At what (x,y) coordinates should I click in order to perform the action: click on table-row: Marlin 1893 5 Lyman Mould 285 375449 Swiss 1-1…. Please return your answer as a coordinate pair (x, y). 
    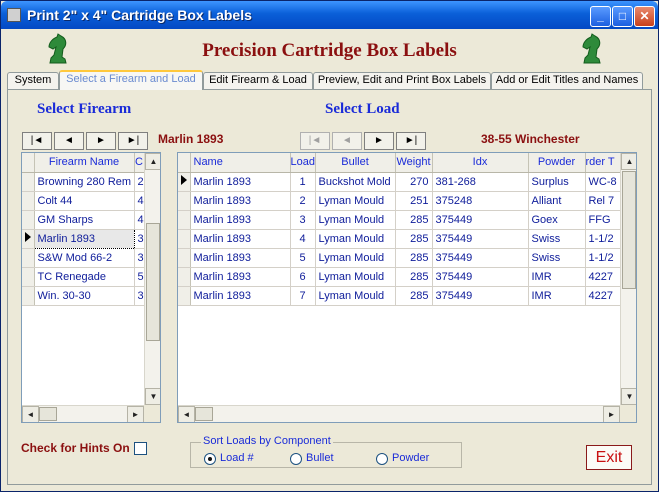
    Looking at the image, I should click on (399, 258).